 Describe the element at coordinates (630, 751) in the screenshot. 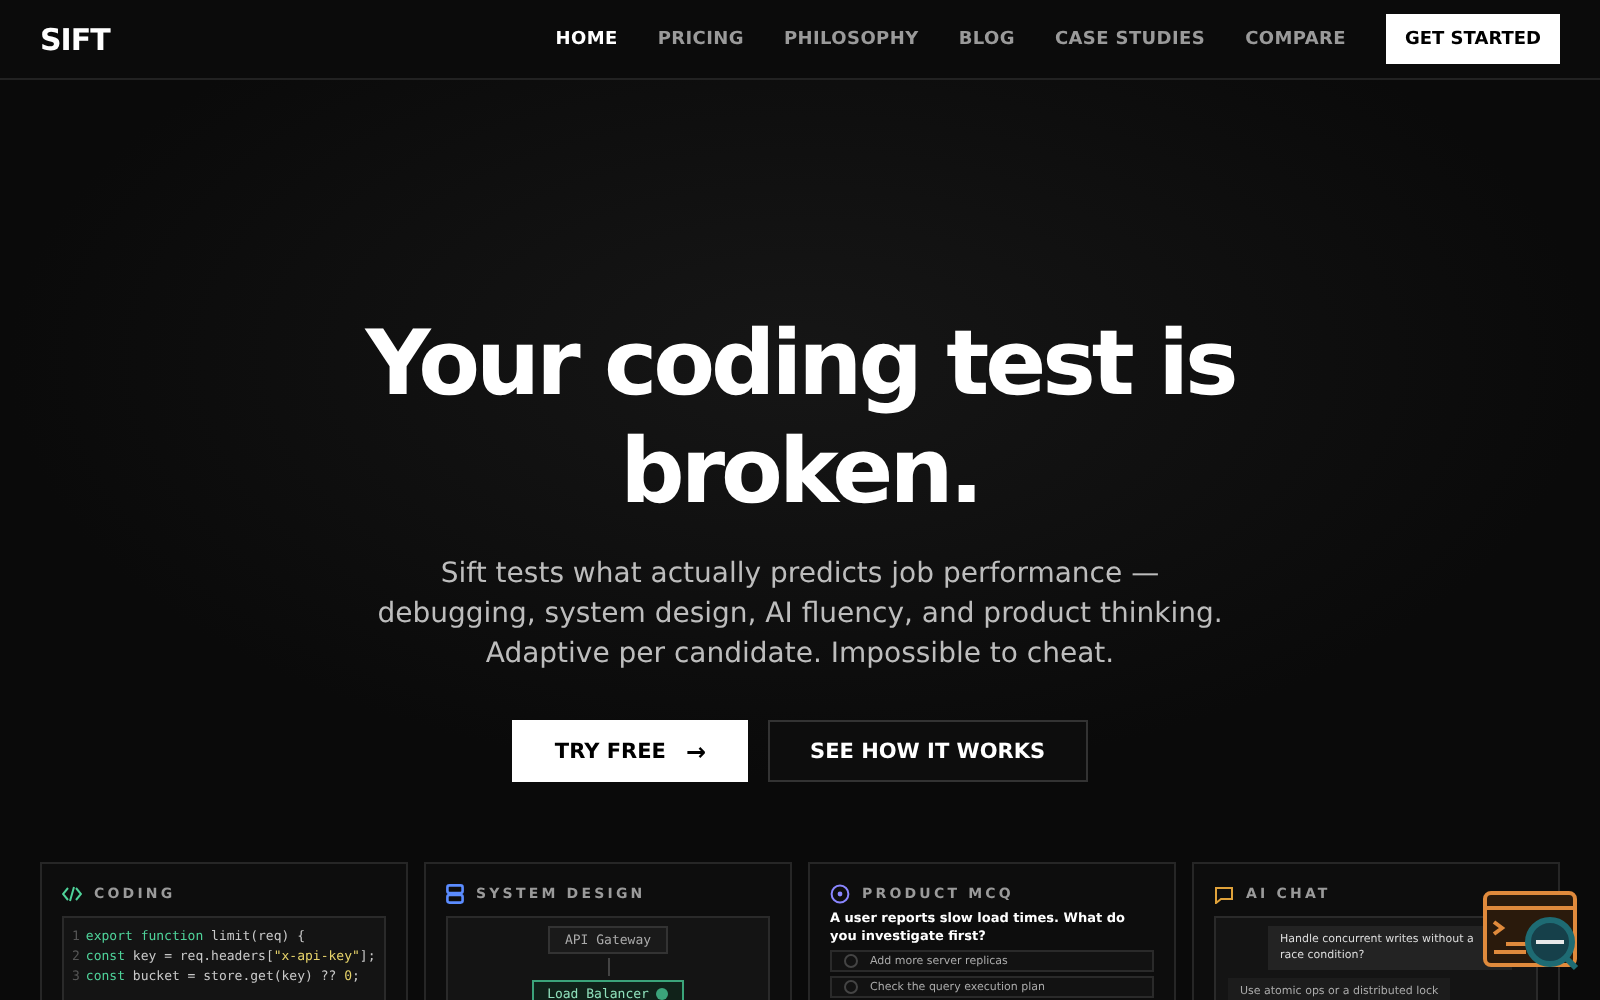

I see `try-free-button: TRY FREE →` at that location.